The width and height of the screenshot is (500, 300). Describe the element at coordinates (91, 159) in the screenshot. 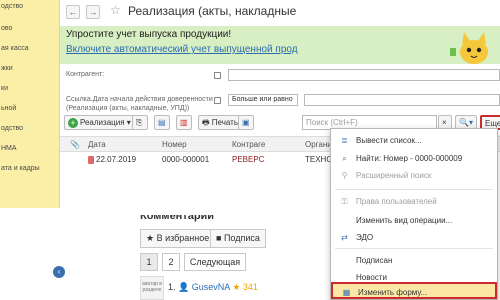

I see `document-icon` at that location.